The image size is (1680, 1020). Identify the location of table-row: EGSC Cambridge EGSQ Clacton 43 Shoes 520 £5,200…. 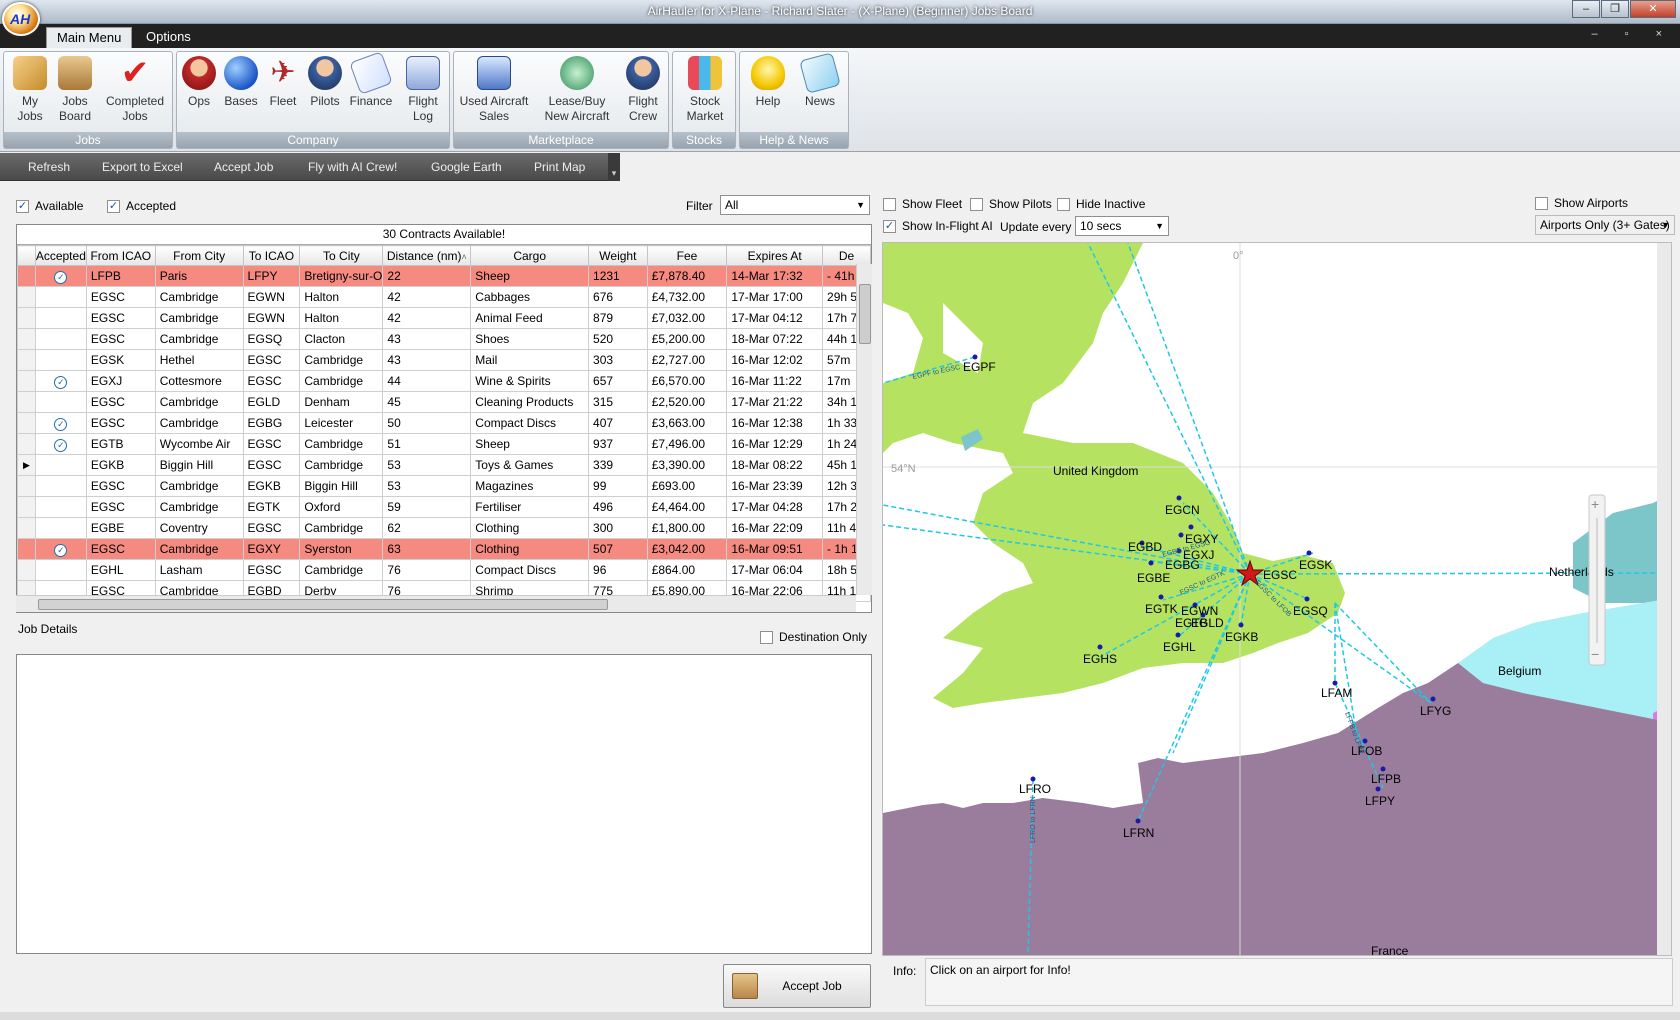
(444, 339).